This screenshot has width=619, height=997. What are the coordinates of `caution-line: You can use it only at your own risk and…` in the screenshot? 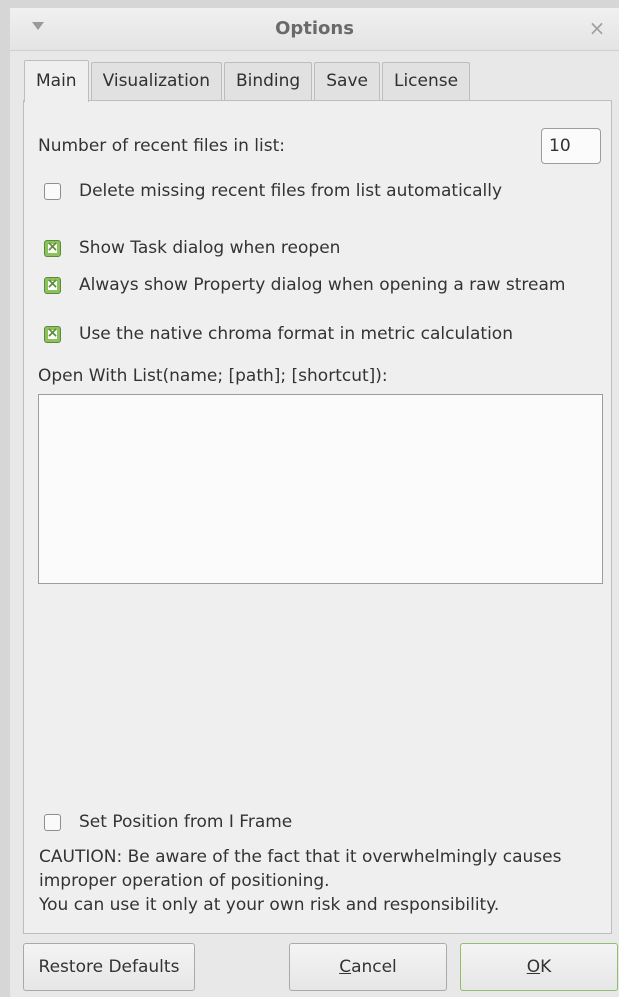 It's located at (269, 905).